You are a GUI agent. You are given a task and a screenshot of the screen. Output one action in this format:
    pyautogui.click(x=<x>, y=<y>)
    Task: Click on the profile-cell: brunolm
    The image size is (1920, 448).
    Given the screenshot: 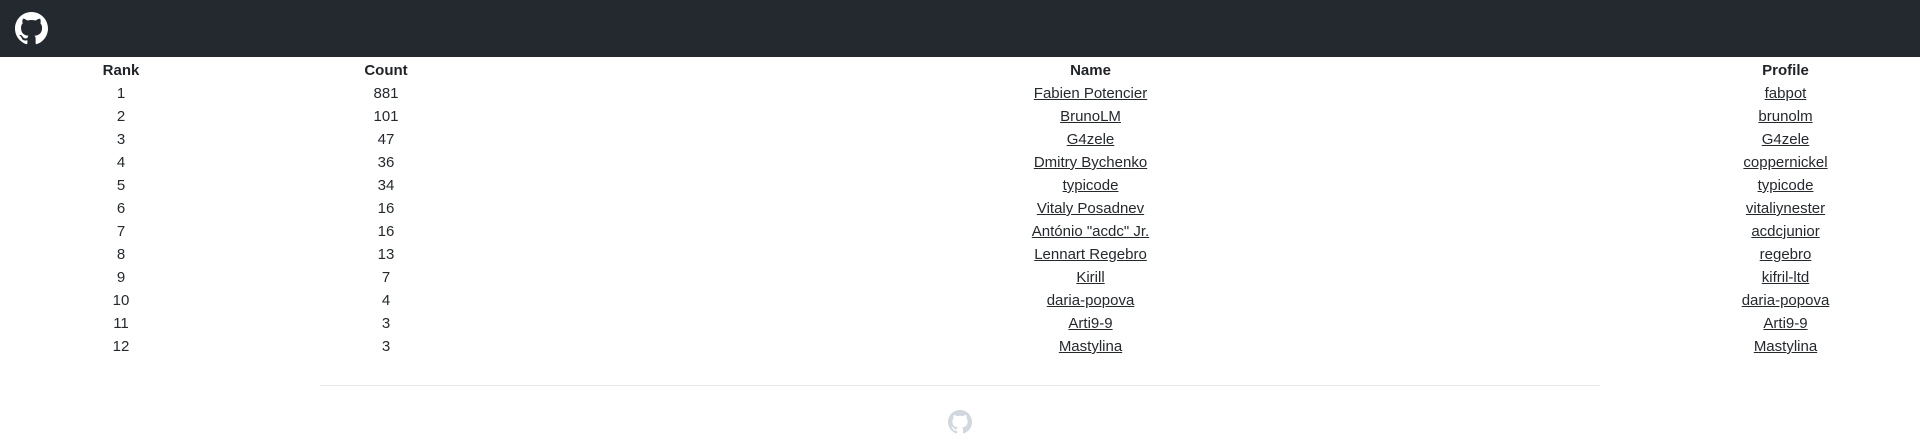 What is the action you would take?
    pyautogui.click(x=1785, y=116)
    